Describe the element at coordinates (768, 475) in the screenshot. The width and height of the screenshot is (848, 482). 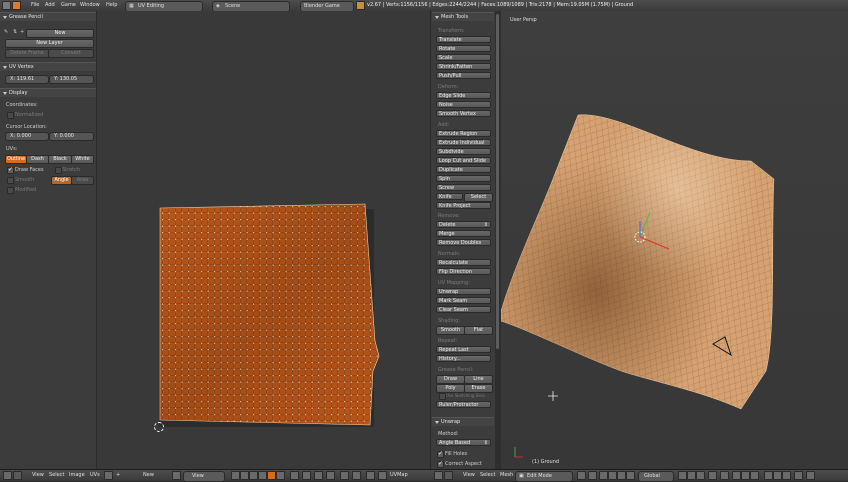
I see `render-preview-icon` at that location.